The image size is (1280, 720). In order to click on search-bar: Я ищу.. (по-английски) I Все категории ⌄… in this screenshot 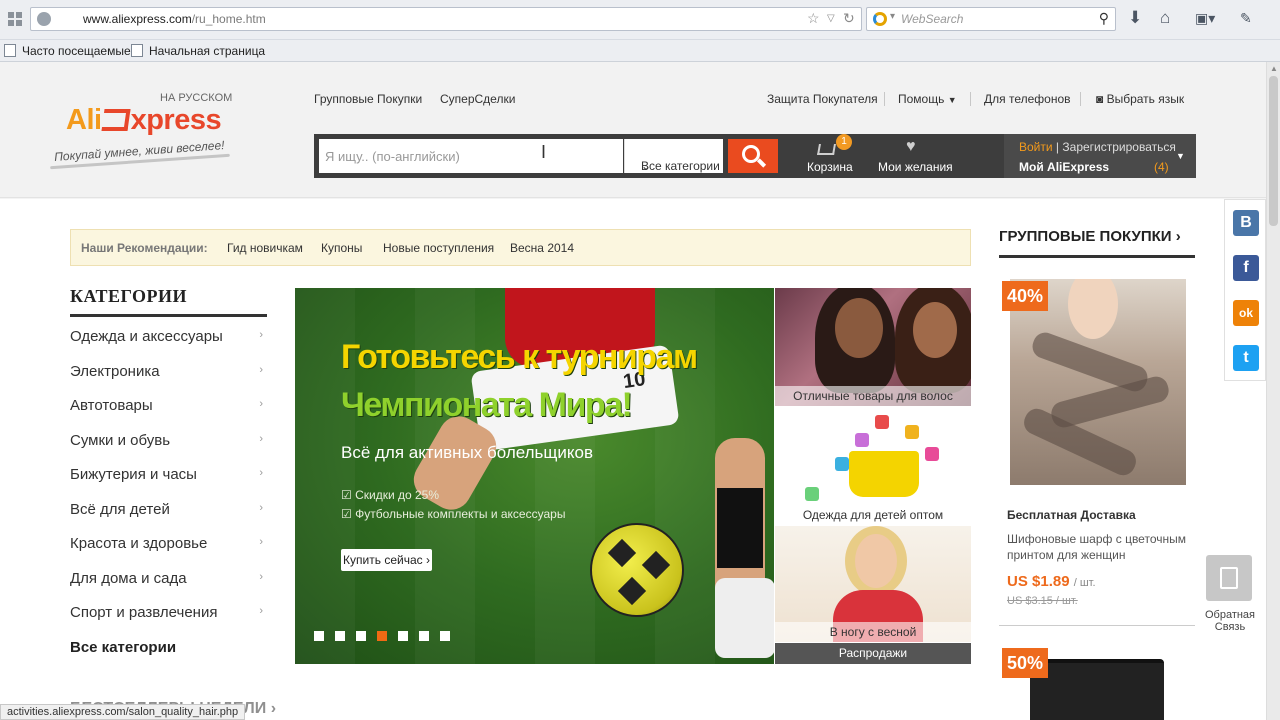, I will do `click(755, 156)`.